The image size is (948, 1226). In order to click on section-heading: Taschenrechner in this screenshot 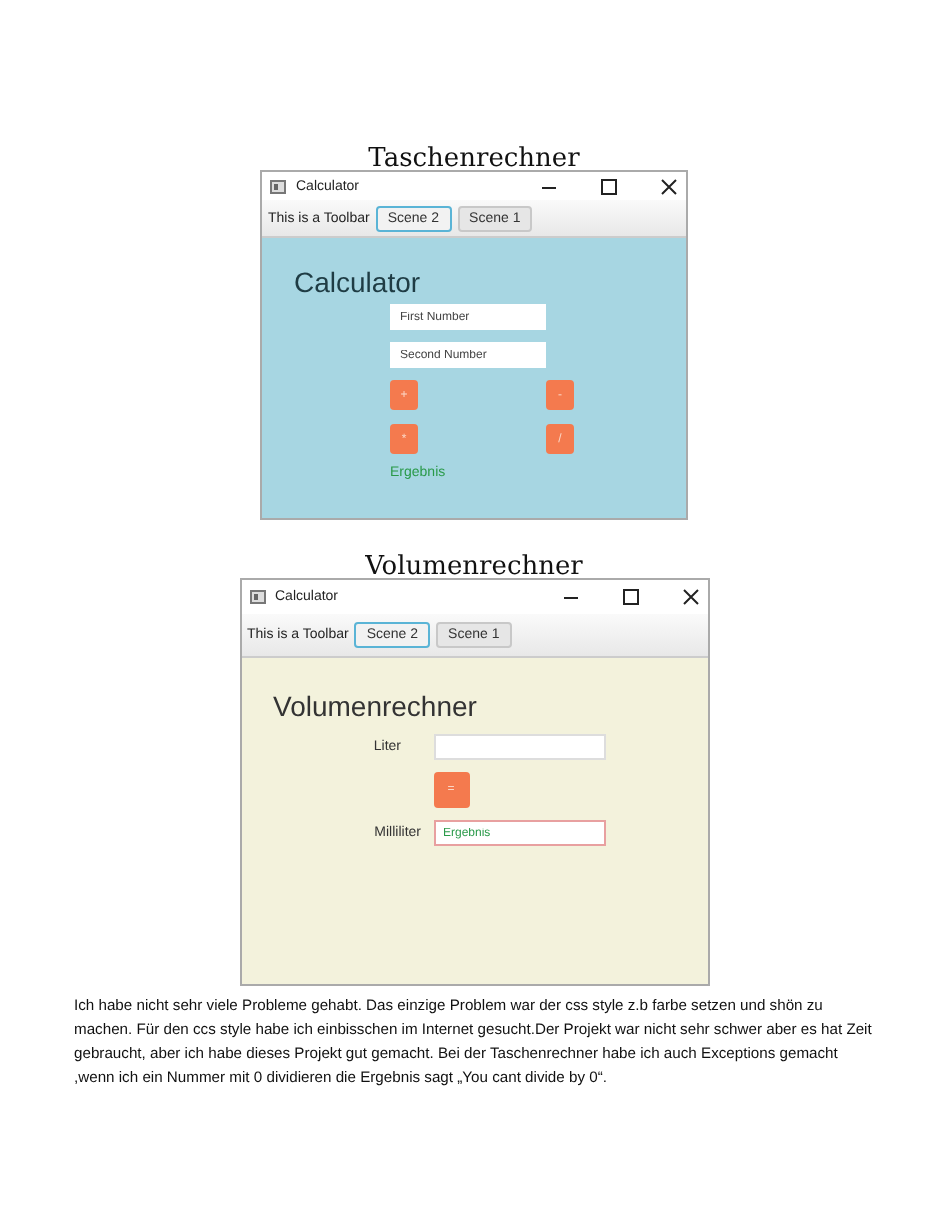, I will do `click(474, 160)`.